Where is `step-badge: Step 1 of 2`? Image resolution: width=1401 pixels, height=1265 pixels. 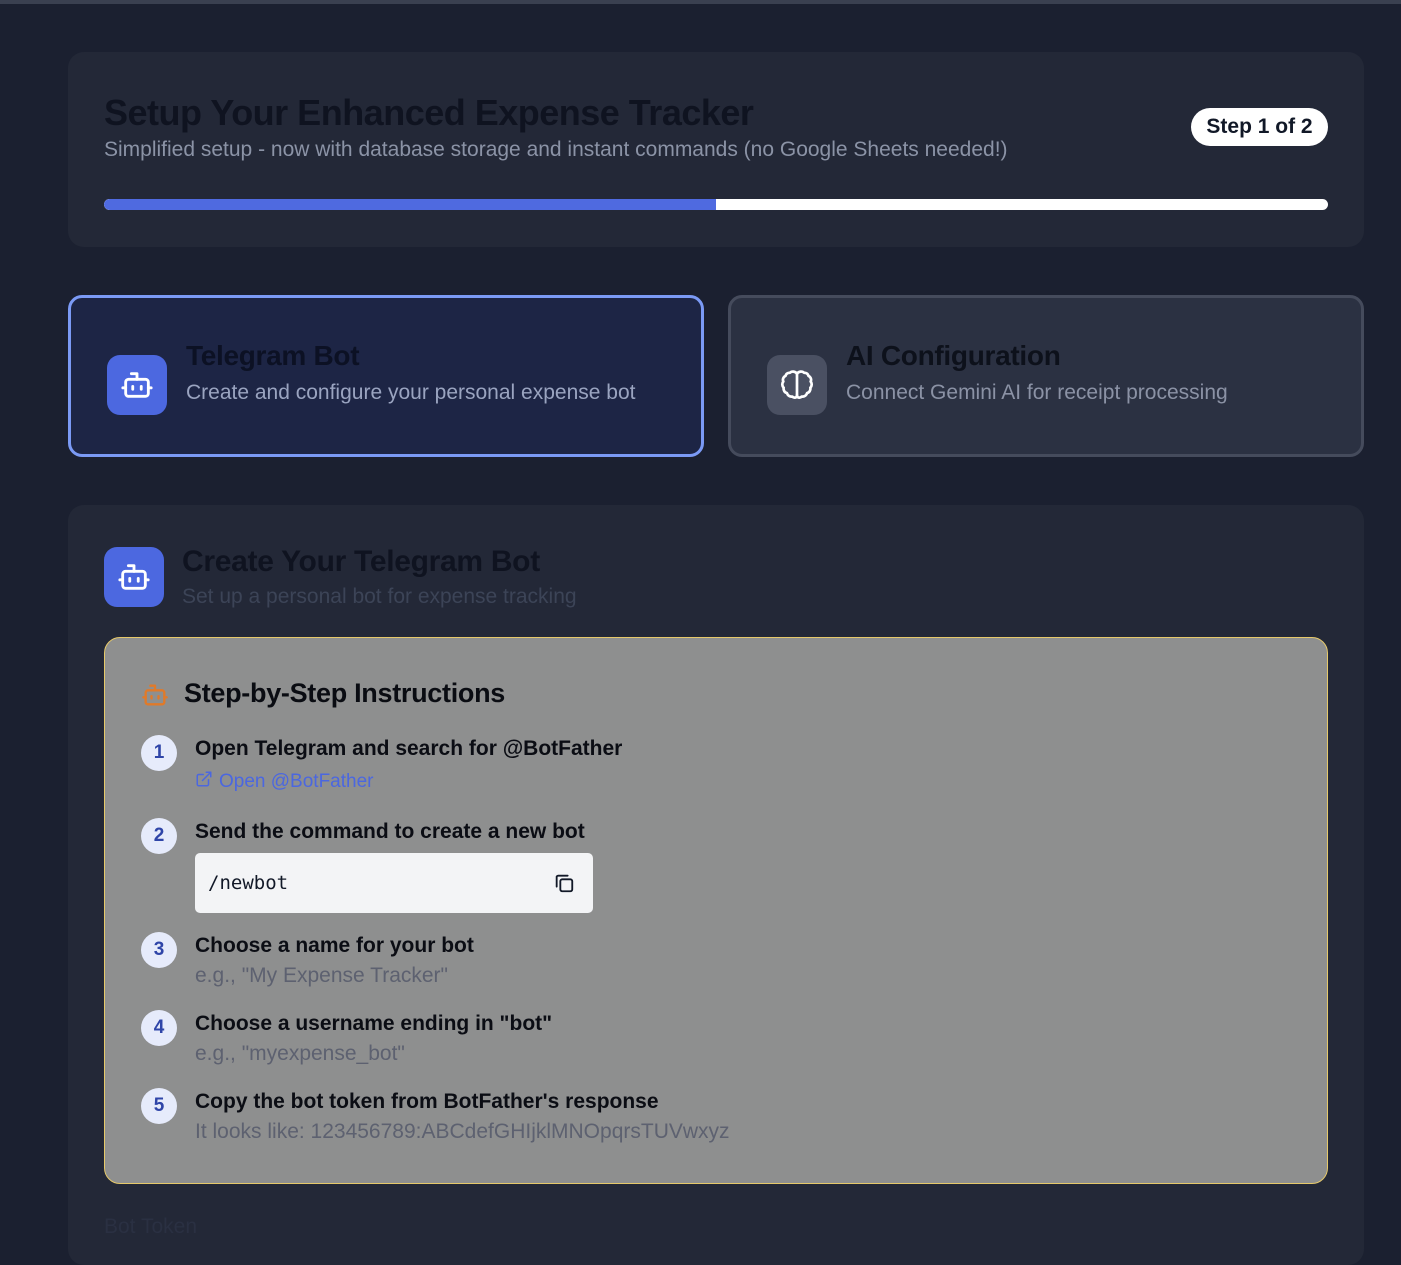
step-badge: Step 1 of 2 is located at coordinates (1259, 127).